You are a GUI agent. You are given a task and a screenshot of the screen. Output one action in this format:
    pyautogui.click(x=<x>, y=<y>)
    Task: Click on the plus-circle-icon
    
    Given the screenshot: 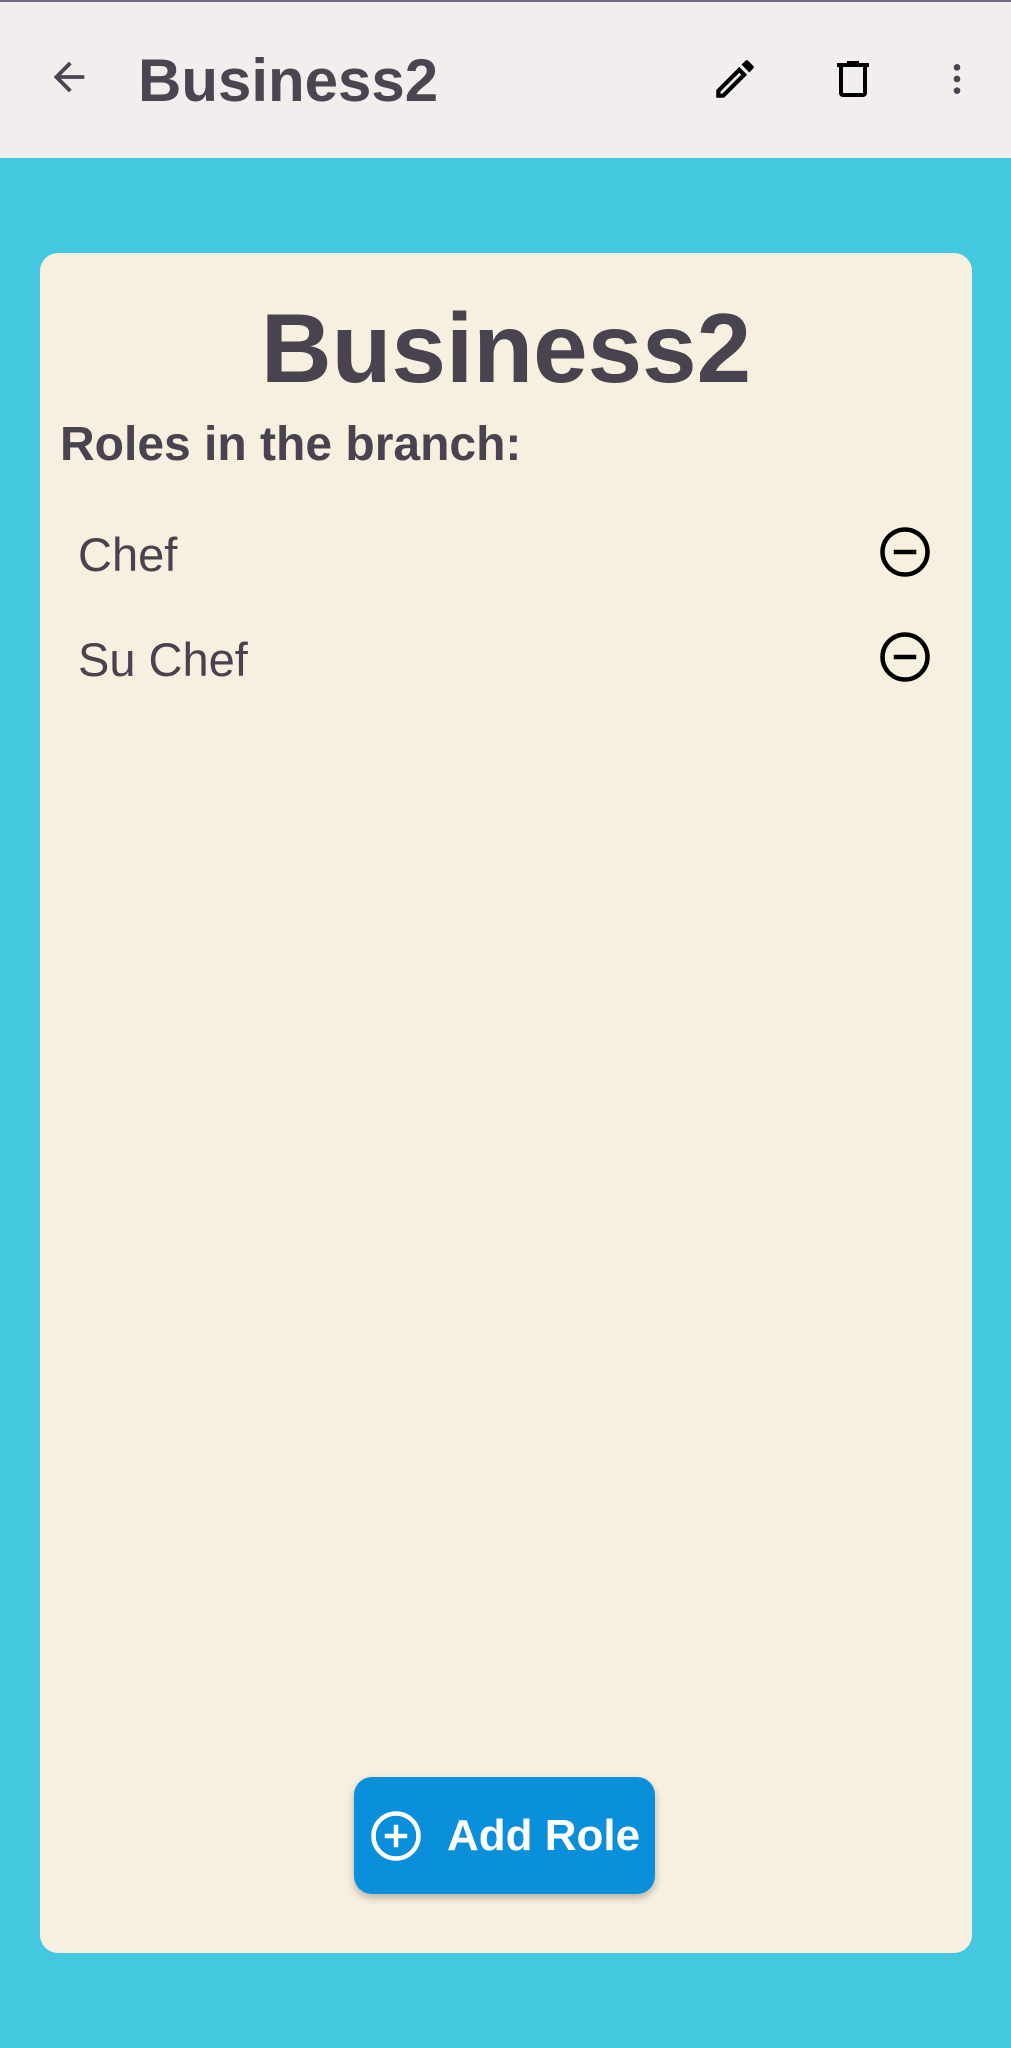 What is the action you would take?
    pyautogui.click(x=396, y=1836)
    